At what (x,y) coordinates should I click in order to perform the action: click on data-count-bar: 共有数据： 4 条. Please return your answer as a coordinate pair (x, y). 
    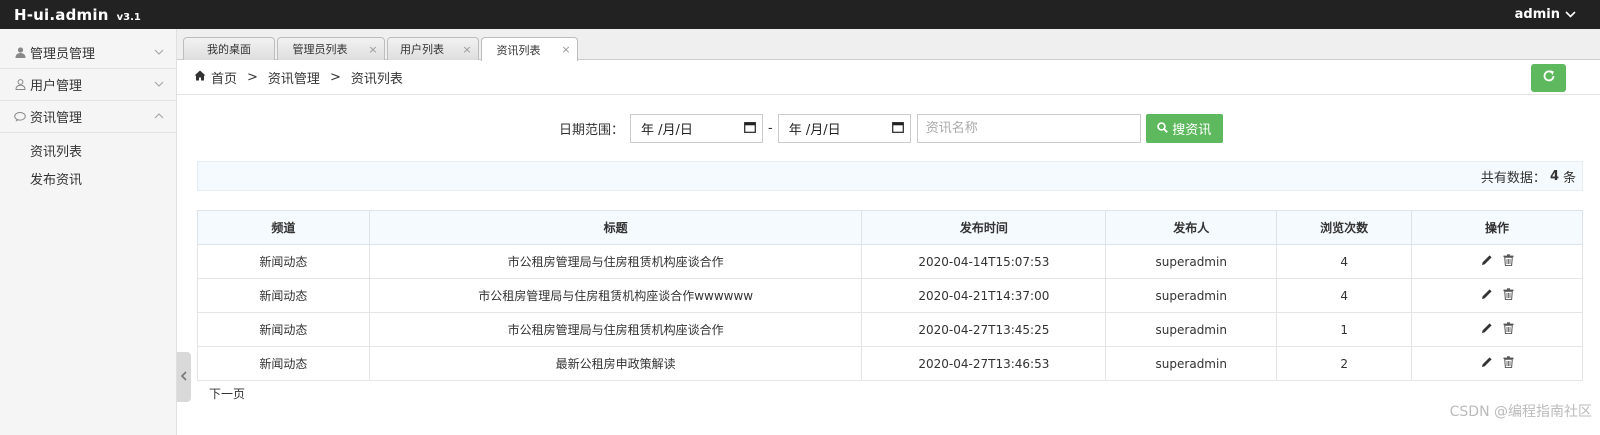
    Looking at the image, I should click on (890, 176).